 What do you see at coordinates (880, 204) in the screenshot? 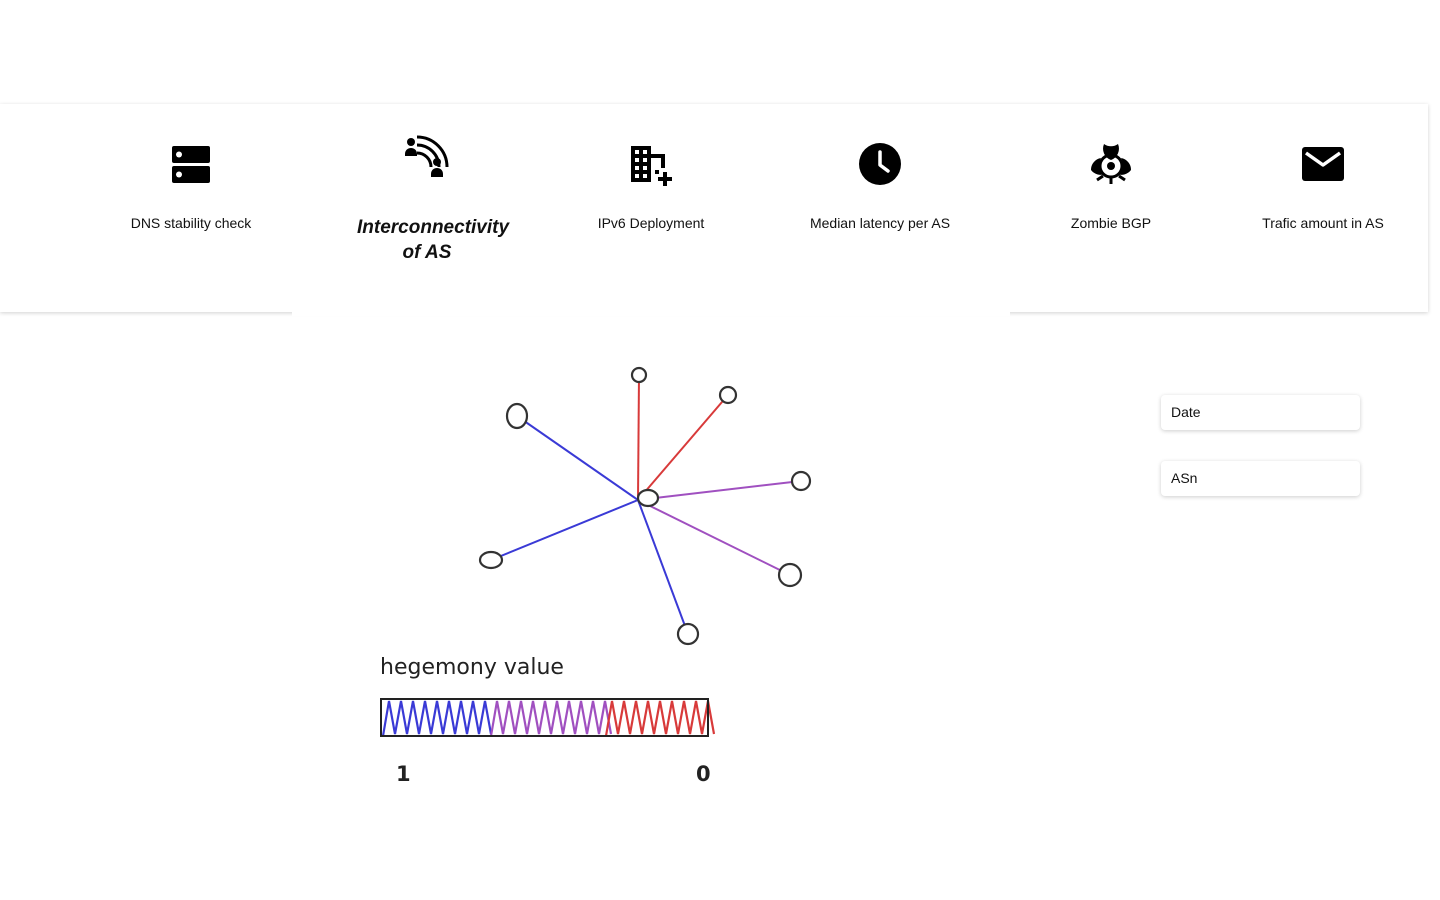
I see `nav-item-median-latency: Median latency per AS` at bounding box center [880, 204].